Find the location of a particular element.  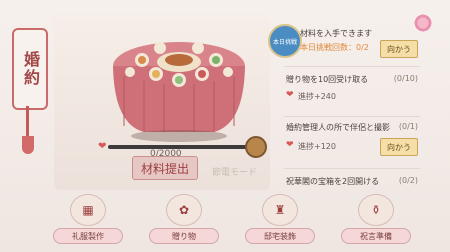

toolbar-item-decor: ♜ 邸宅装飾 is located at coordinates (280, 220).